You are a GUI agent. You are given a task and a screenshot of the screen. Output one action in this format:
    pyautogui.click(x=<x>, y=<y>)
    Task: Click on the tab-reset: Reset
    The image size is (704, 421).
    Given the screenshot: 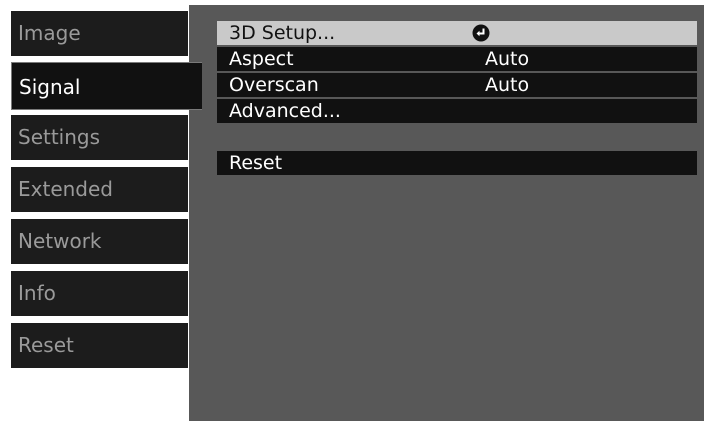 What is the action you would take?
    pyautogui.click(x=99, y=345)
    